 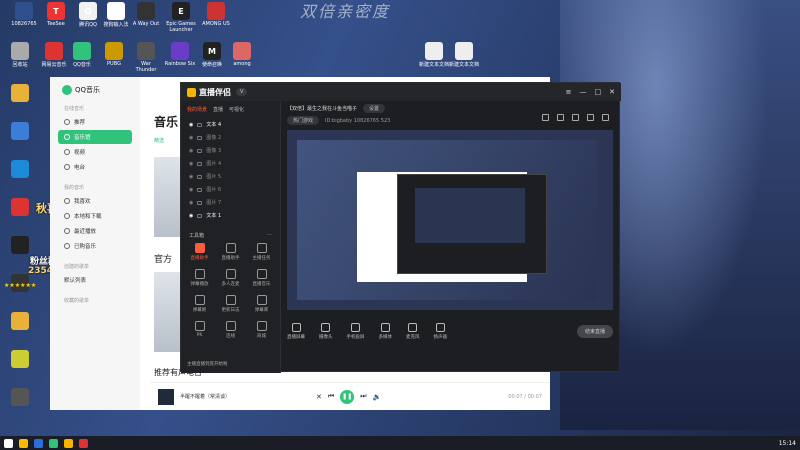 What do you see at coordinates (181, 17) in the screenshot?
I see `desktop-icon: E Epic Games Launcher` at bounding box center [181, 17].